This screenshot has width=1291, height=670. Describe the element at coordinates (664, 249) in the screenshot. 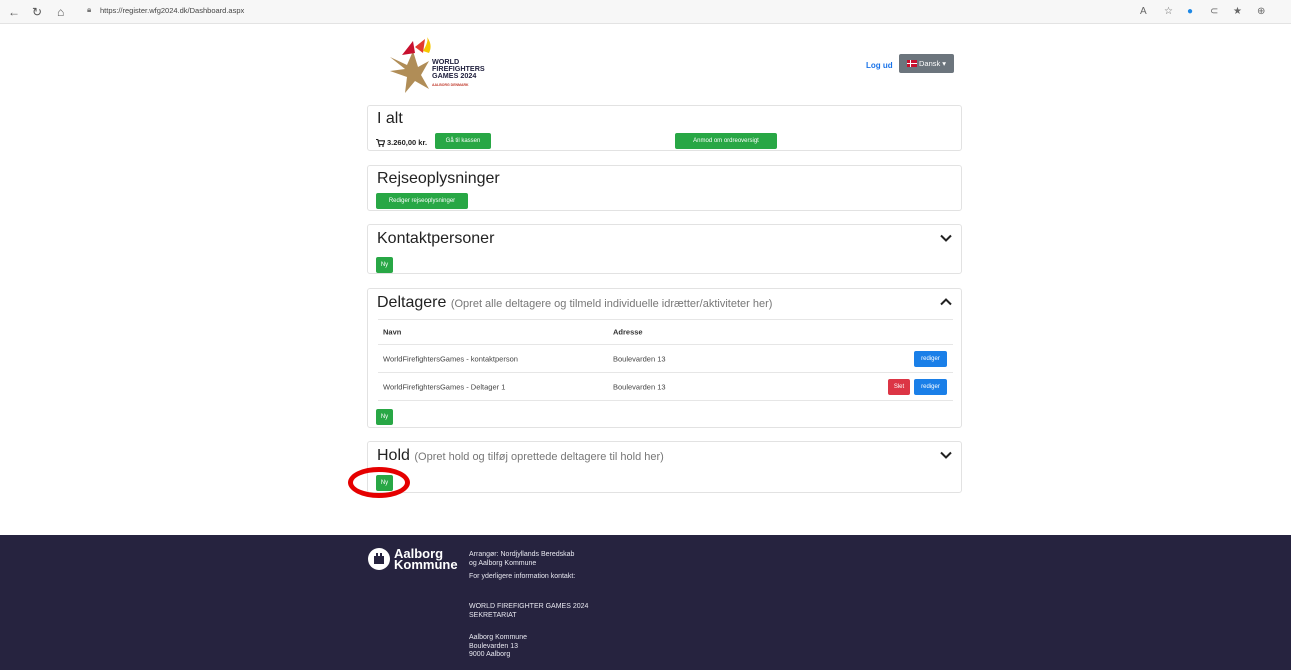

I see `contacts-card: Kontaktpersoner Ny` at that location.